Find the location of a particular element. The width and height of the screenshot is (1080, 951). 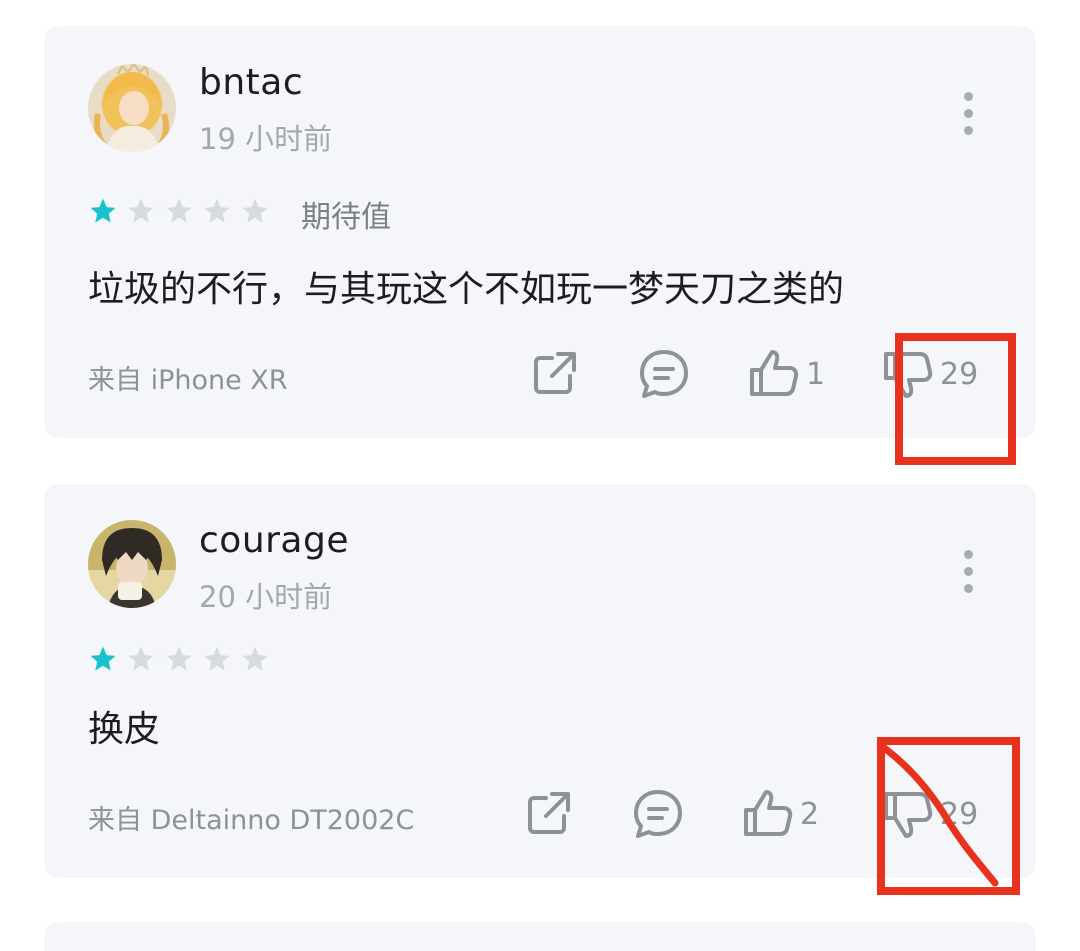

review-time: 20 小时前 is located at coordinates (266, 597).